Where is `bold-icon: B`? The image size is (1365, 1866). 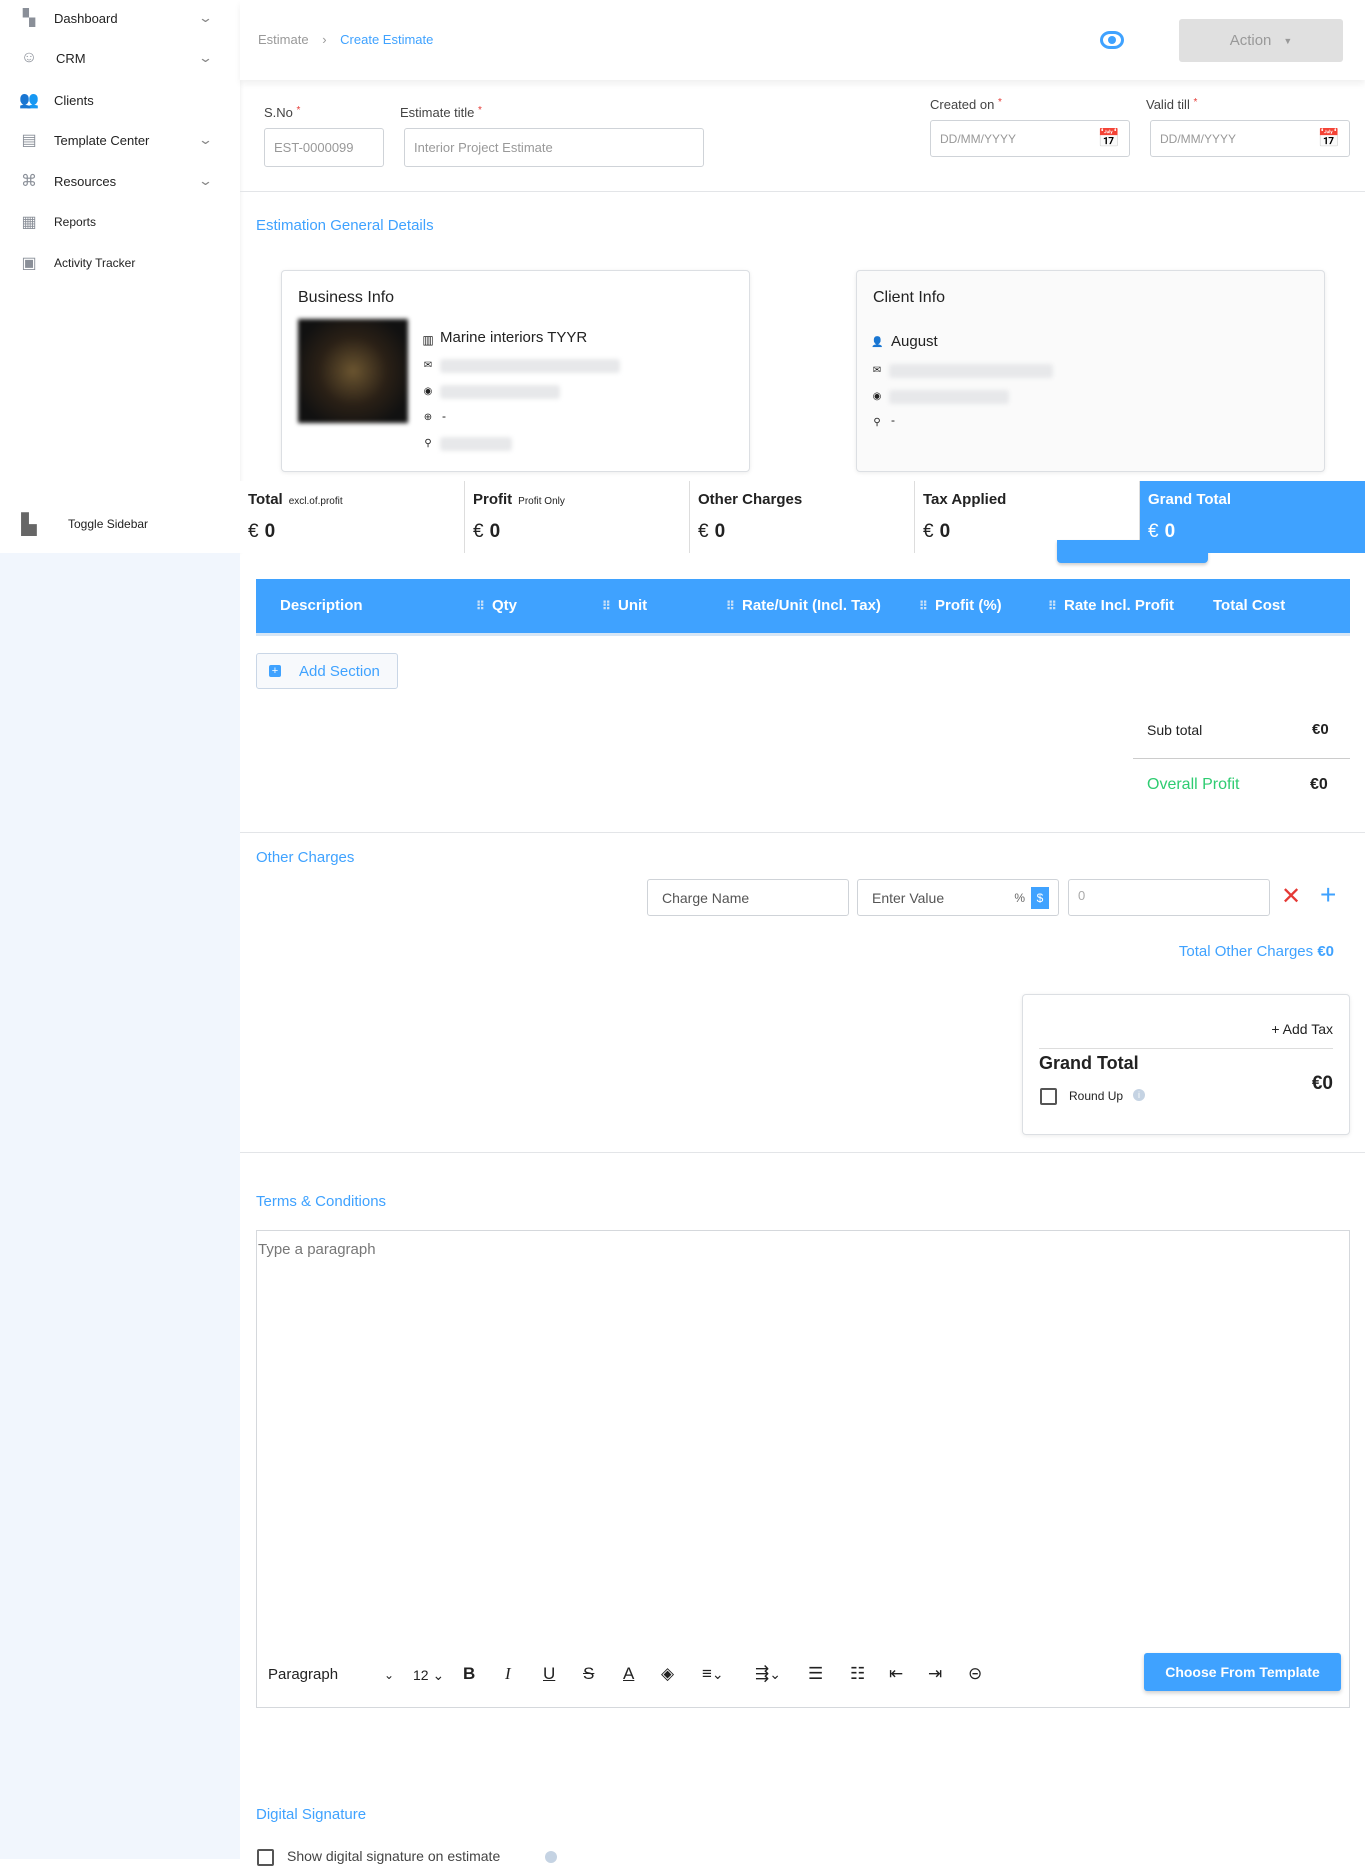
bold-icon: B is located at coordinates (469, 1674).